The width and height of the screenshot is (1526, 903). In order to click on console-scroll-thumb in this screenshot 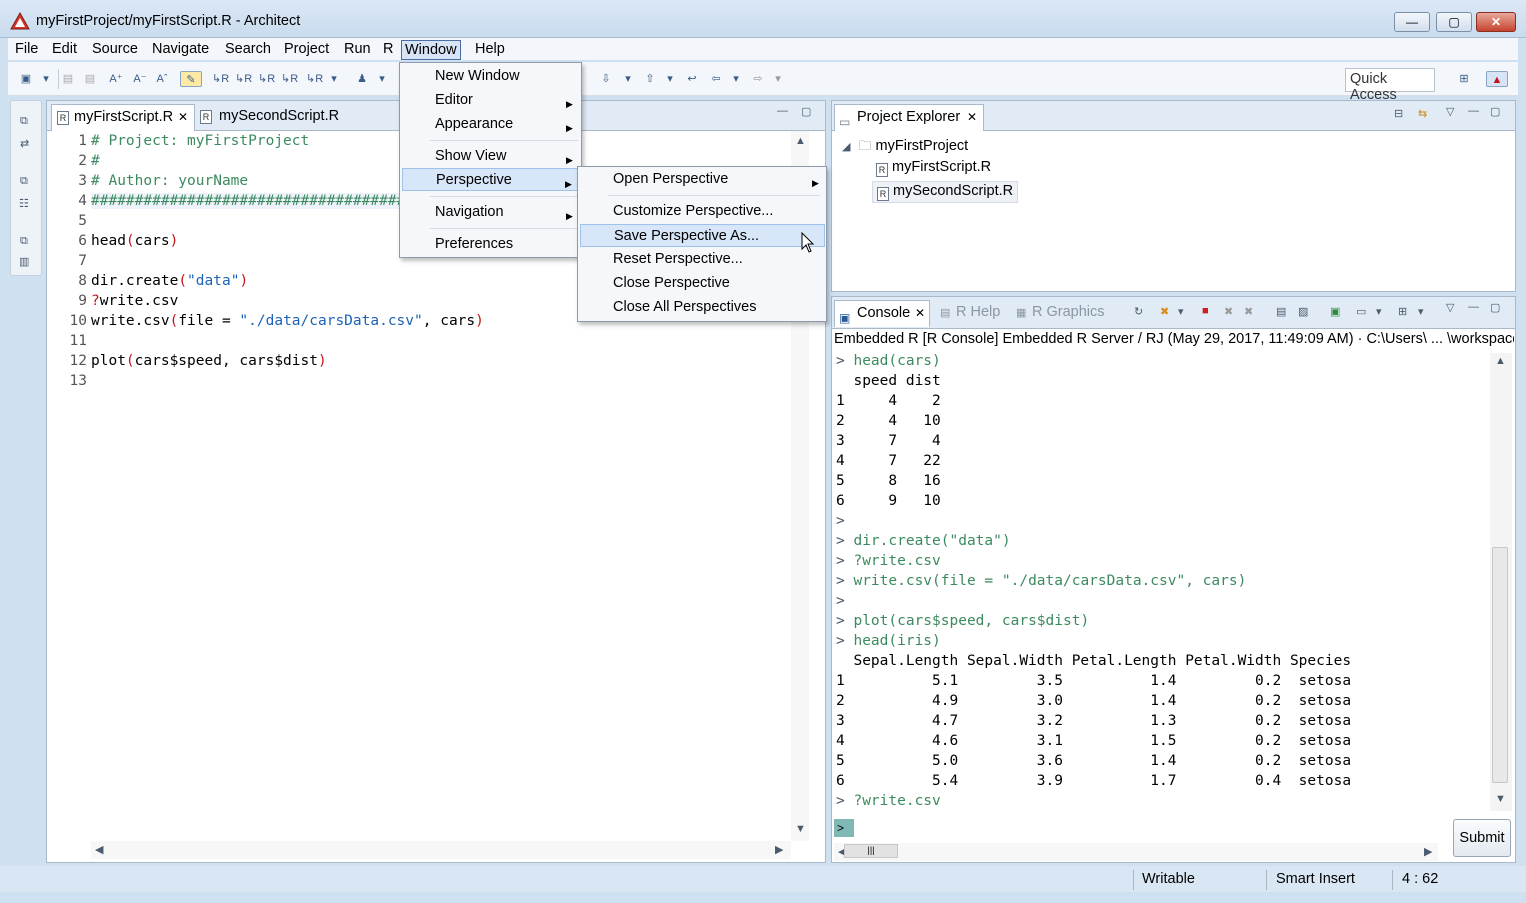, I will do `click(1500, 665)`.